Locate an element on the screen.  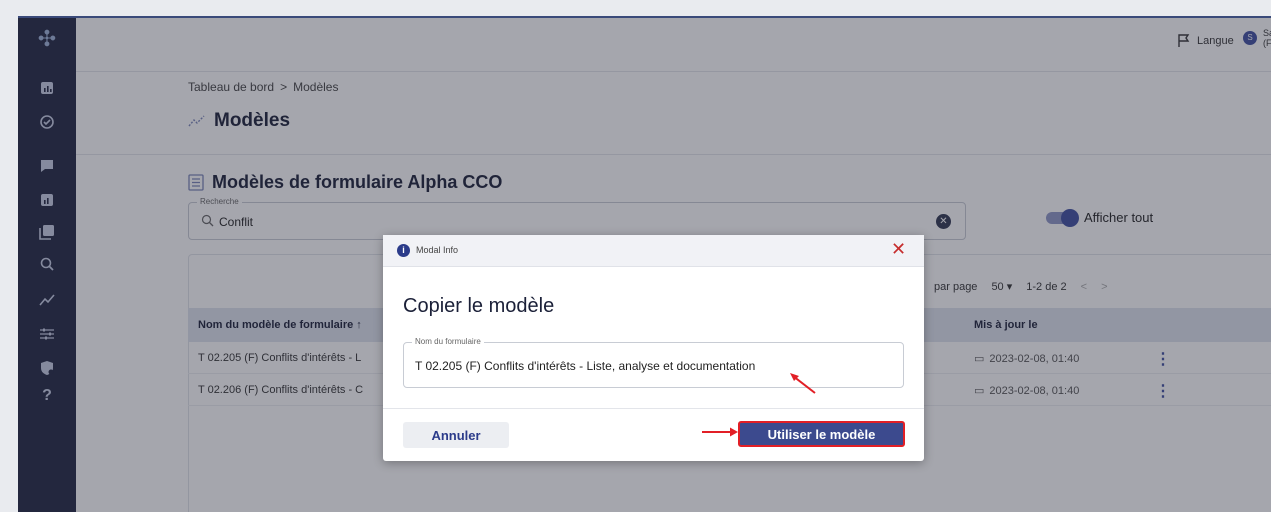
info-icon: i is located at coordinates (403, 250).